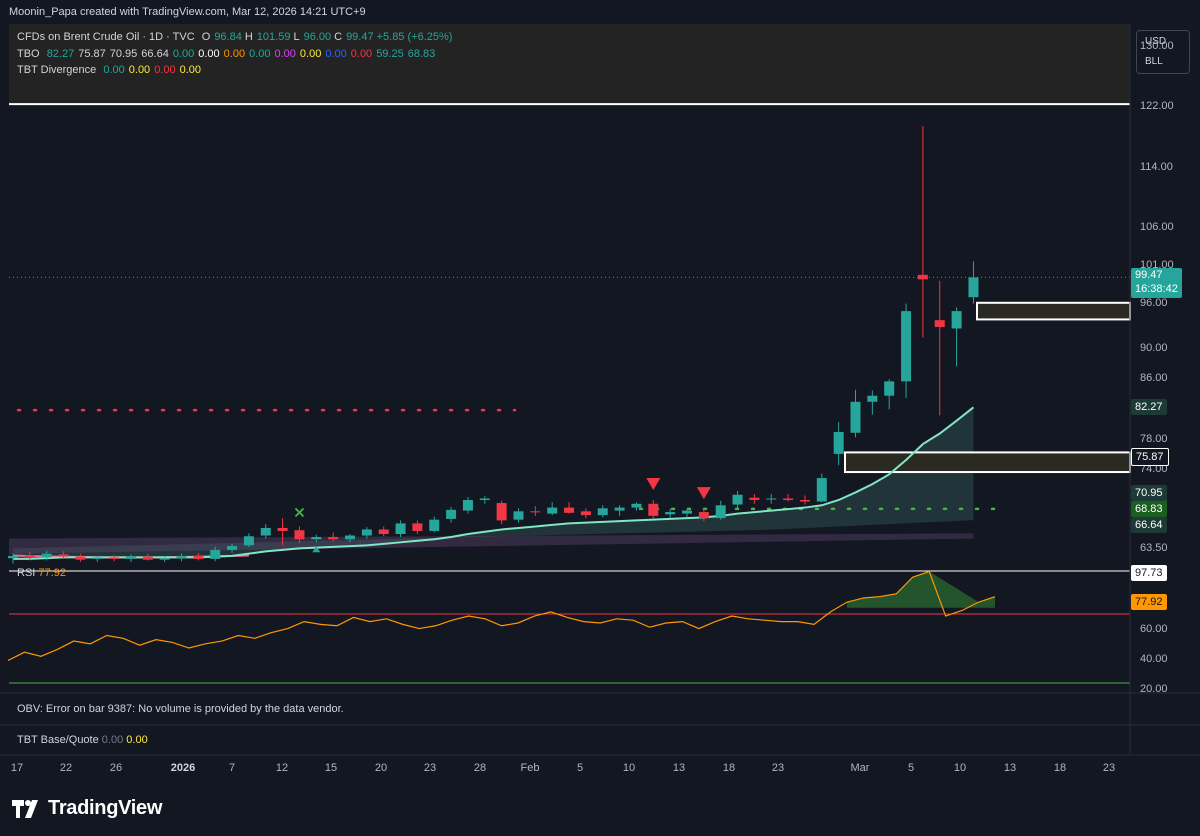 The image size is (1200, 836). Describe the element at coordinates (1154, 629) in the screenshot. I see `rsi-tick: 60.00` at that location.